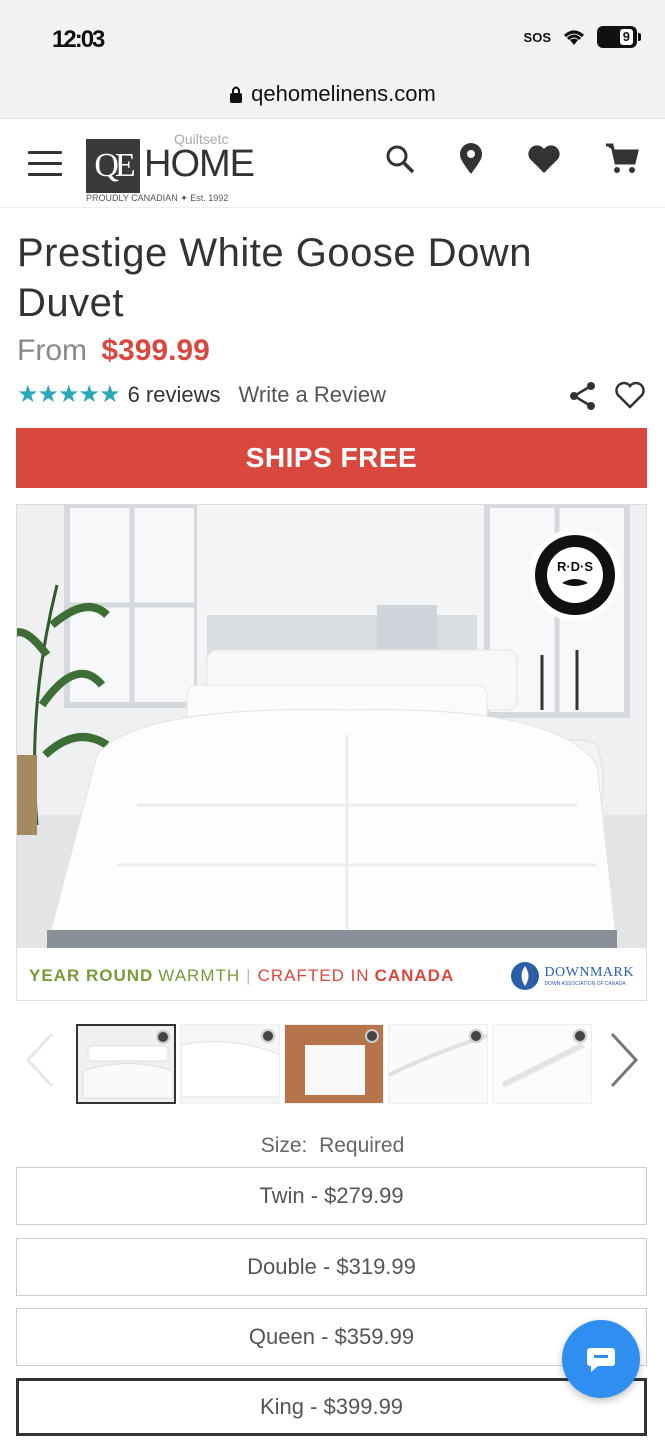 The image size is (665, 1440). Describe the element at coordinates (589, 972) in the screenshot. I see `downmark-text: DOWNMARK` at that location.